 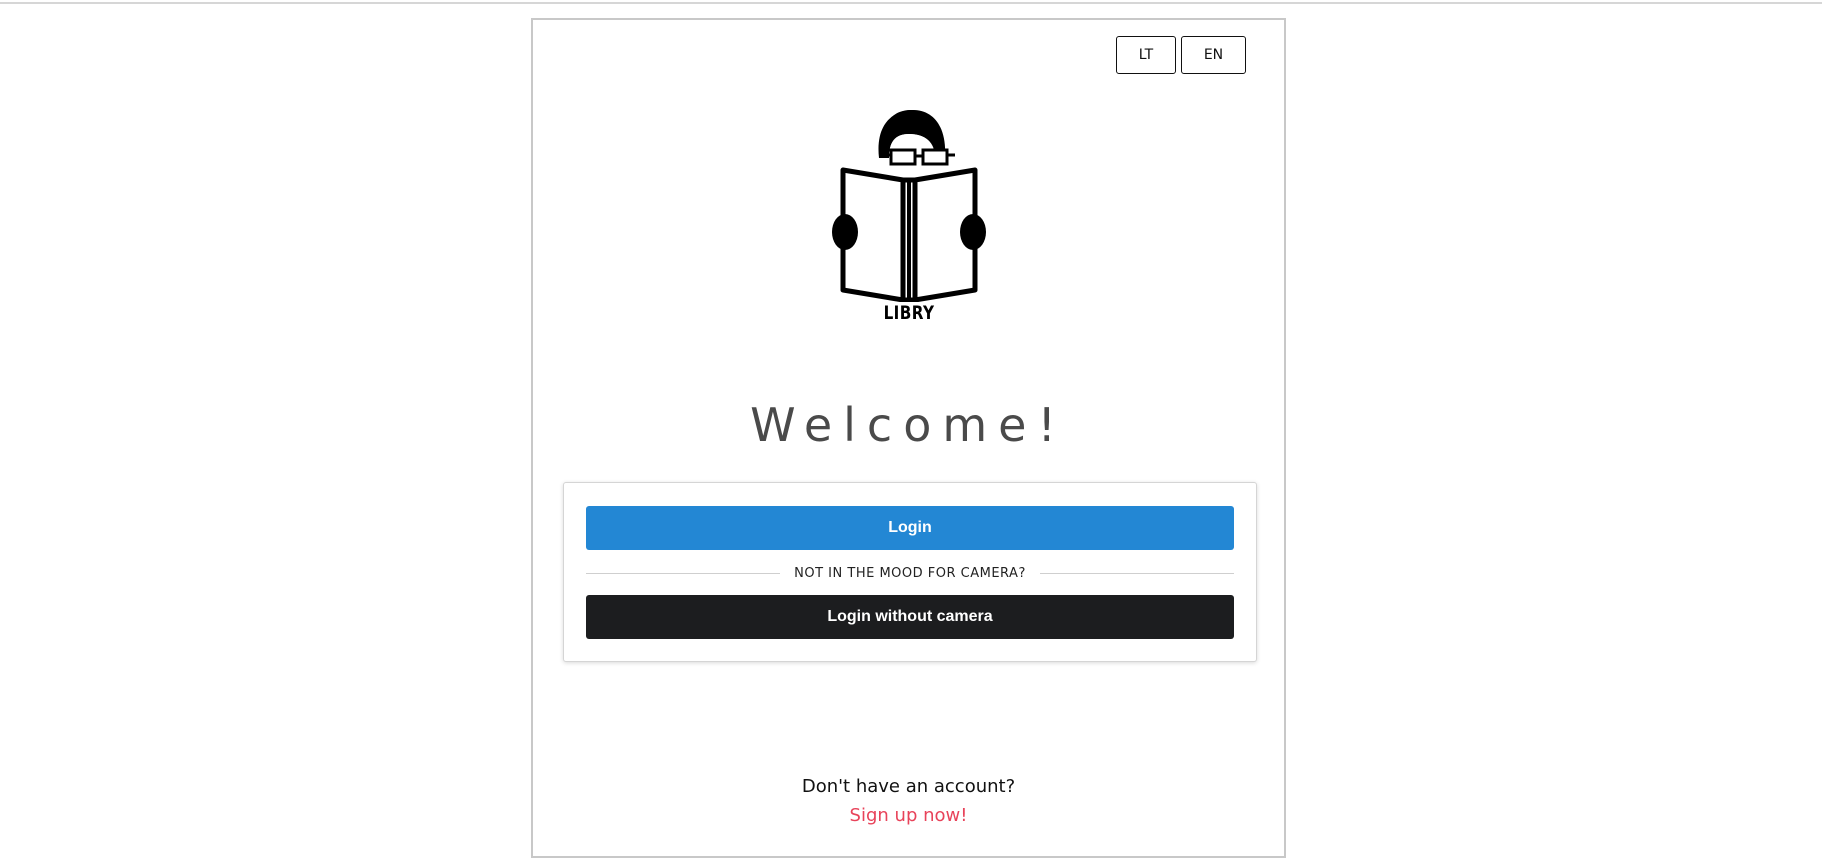 I want to click on language-button-en: EN, so click(x=1213, y=55).